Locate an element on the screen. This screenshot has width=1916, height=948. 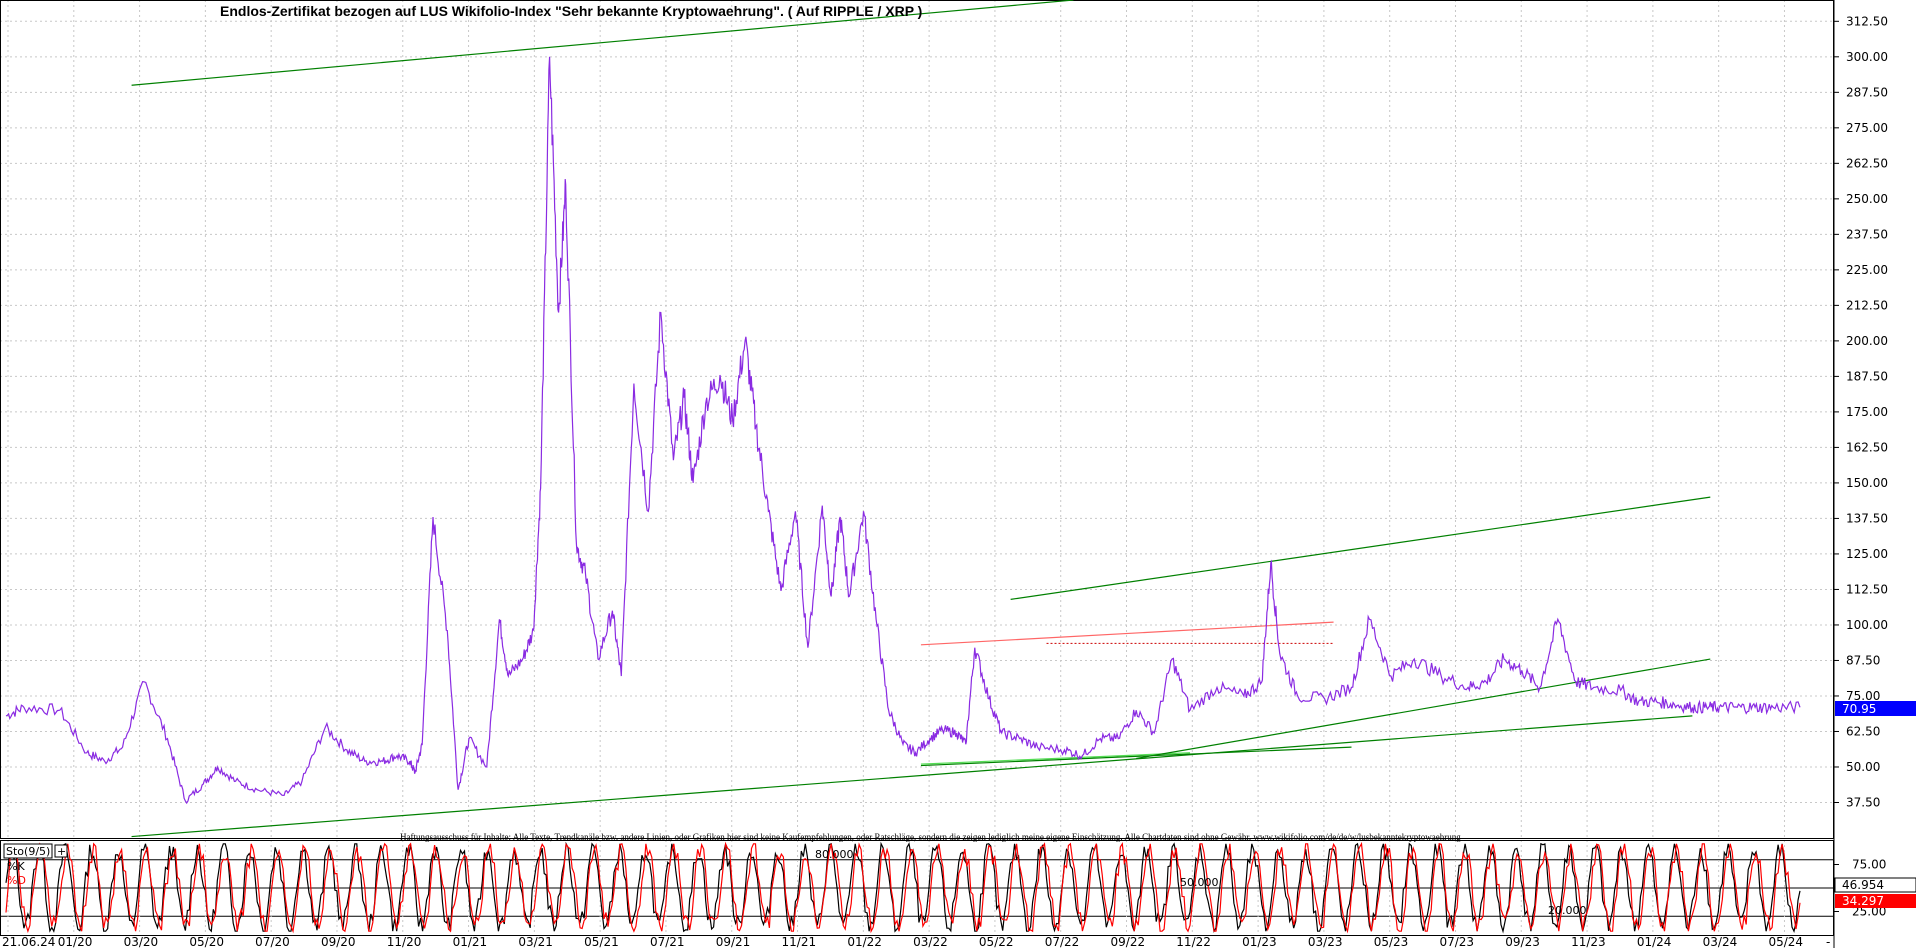
x-tick-label: 05/23 is located at coordinates (1391, 941).